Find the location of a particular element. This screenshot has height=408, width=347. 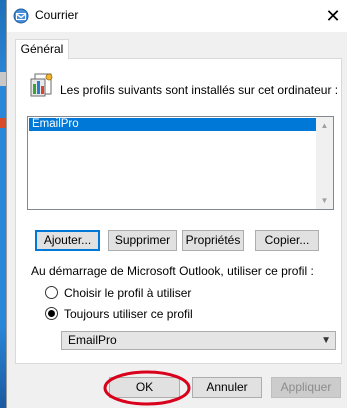

list-item: EmailPro is located at coordinates (172, 124).